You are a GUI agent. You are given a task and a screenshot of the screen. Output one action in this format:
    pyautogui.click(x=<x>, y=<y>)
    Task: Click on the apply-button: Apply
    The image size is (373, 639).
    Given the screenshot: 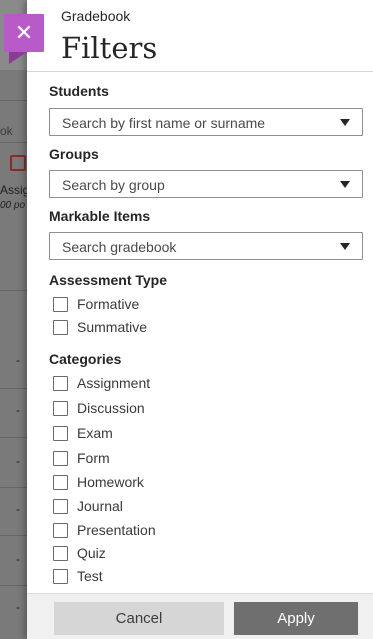 What is the action you would take?
    pyautogui.click(x=296, y=618)
    